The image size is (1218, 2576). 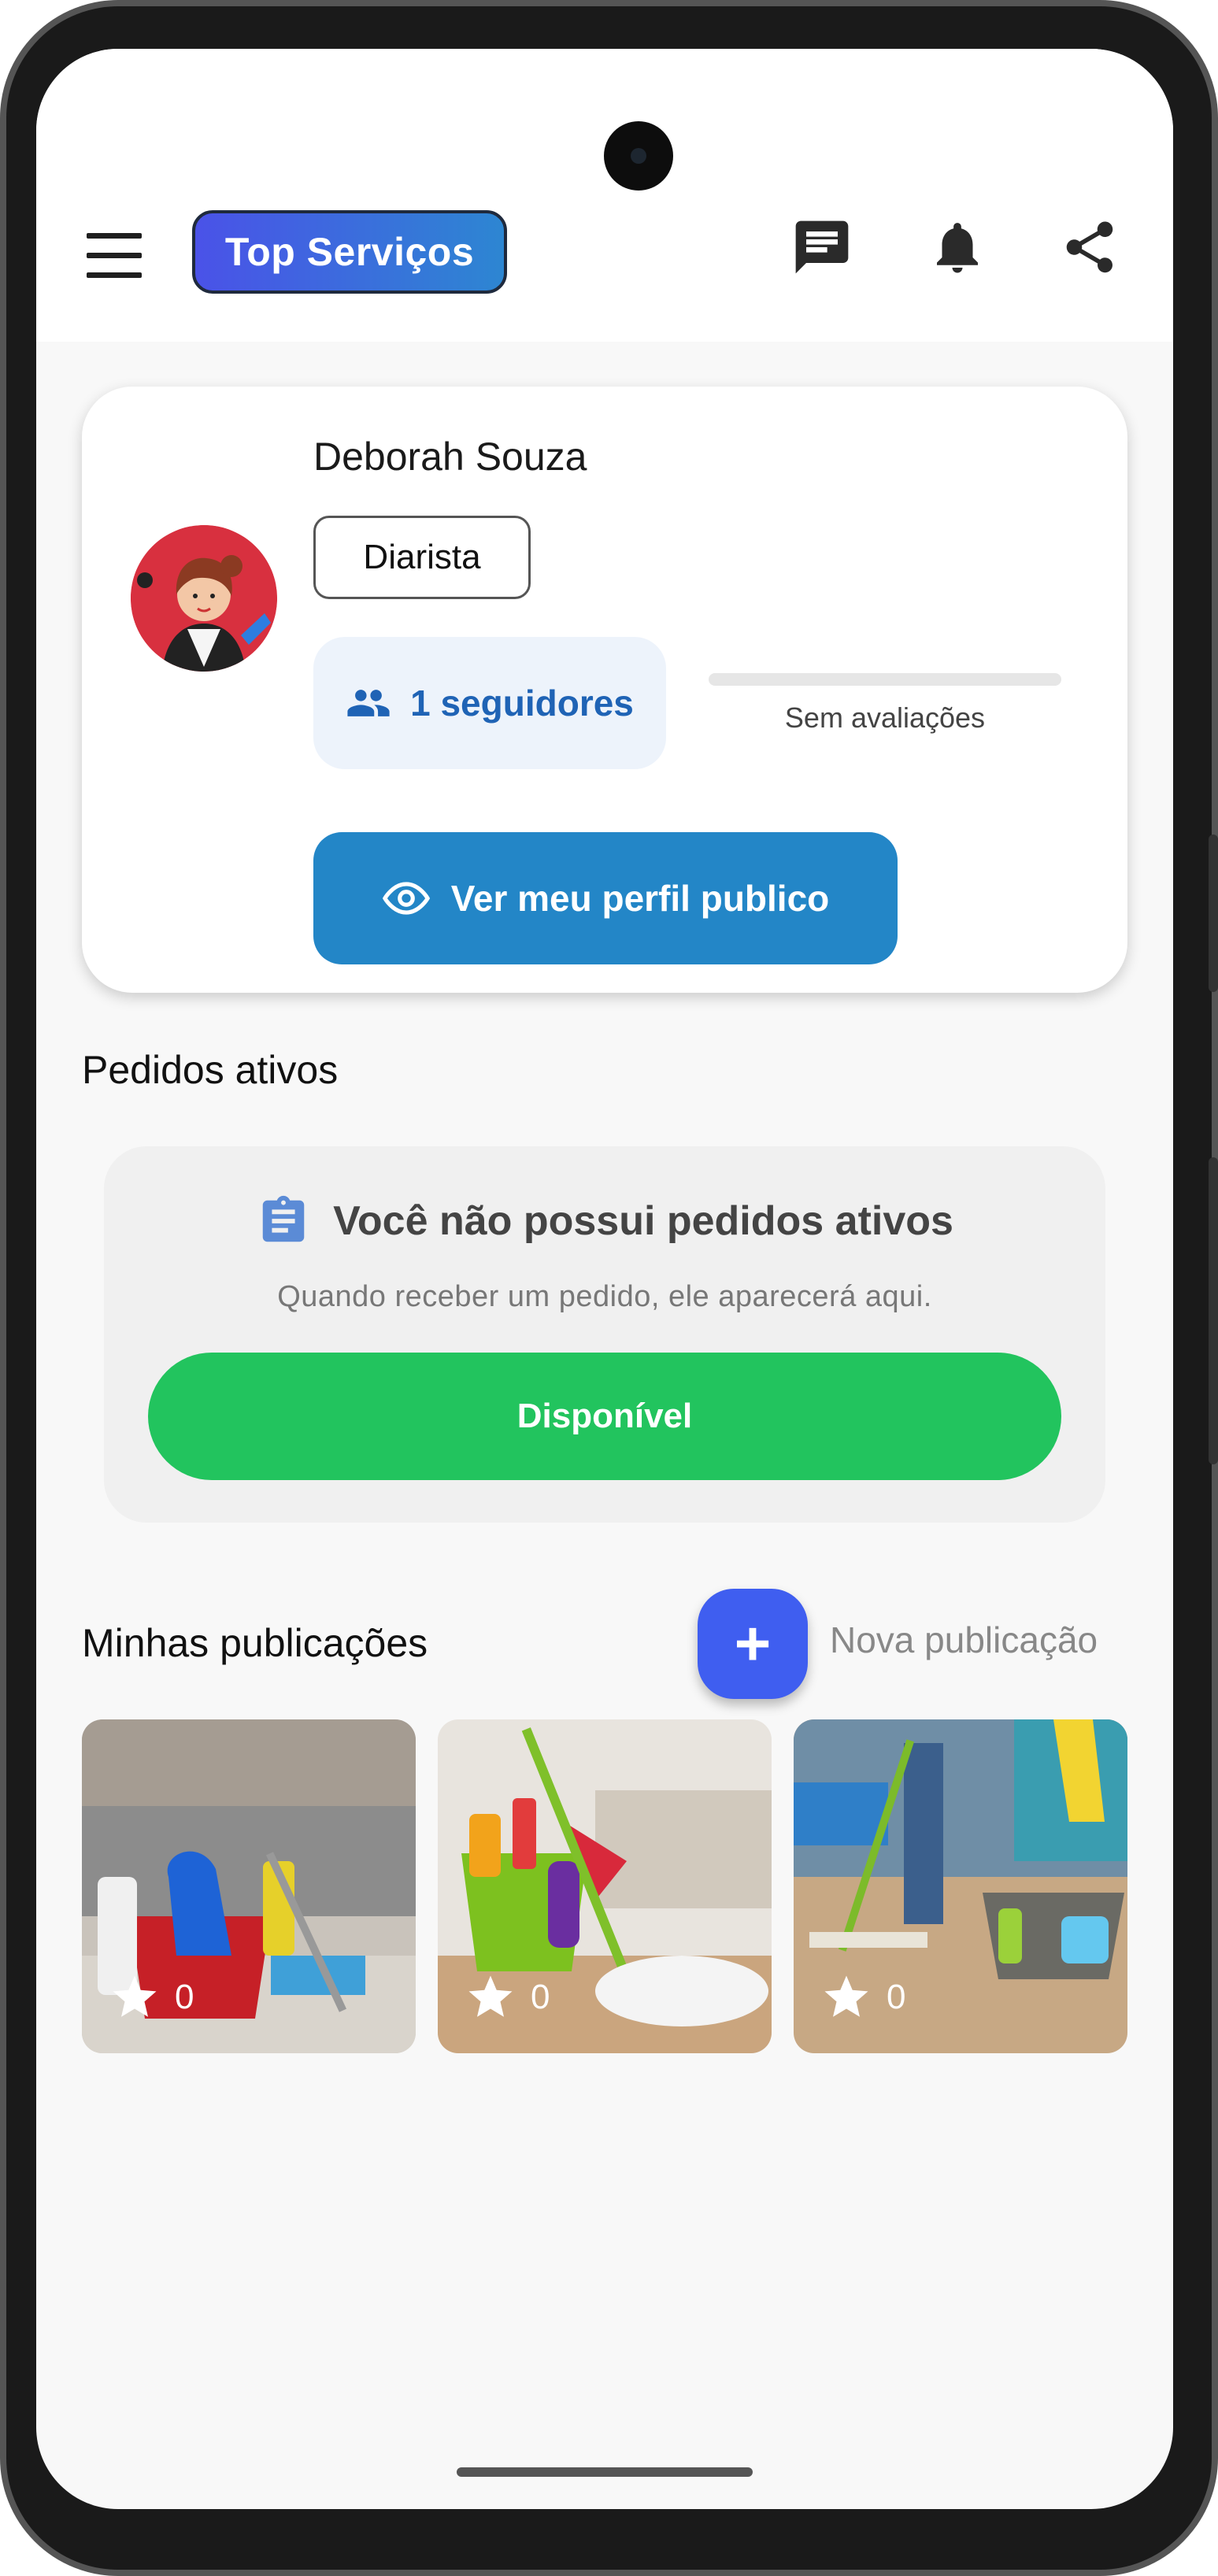 I want to click on new-publication-label: Nova publicação, so click(x=964, y=1640).